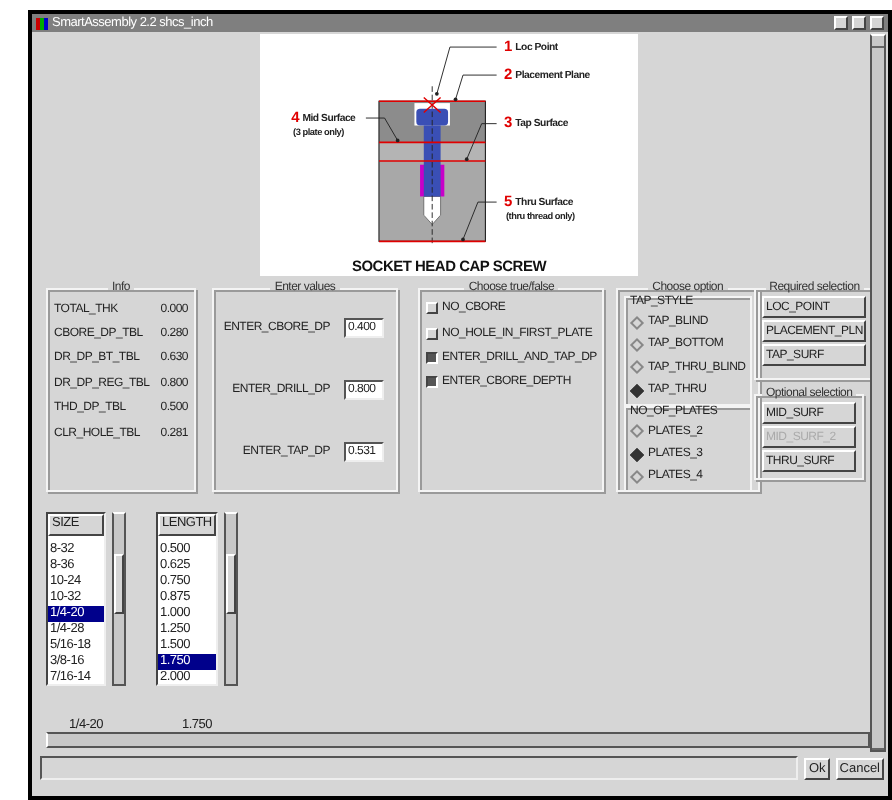 This screenshot has height=800, width=892. I want to click on diagram-caption: SOCKET HEAD CAP SCREW, so click(448, 266).